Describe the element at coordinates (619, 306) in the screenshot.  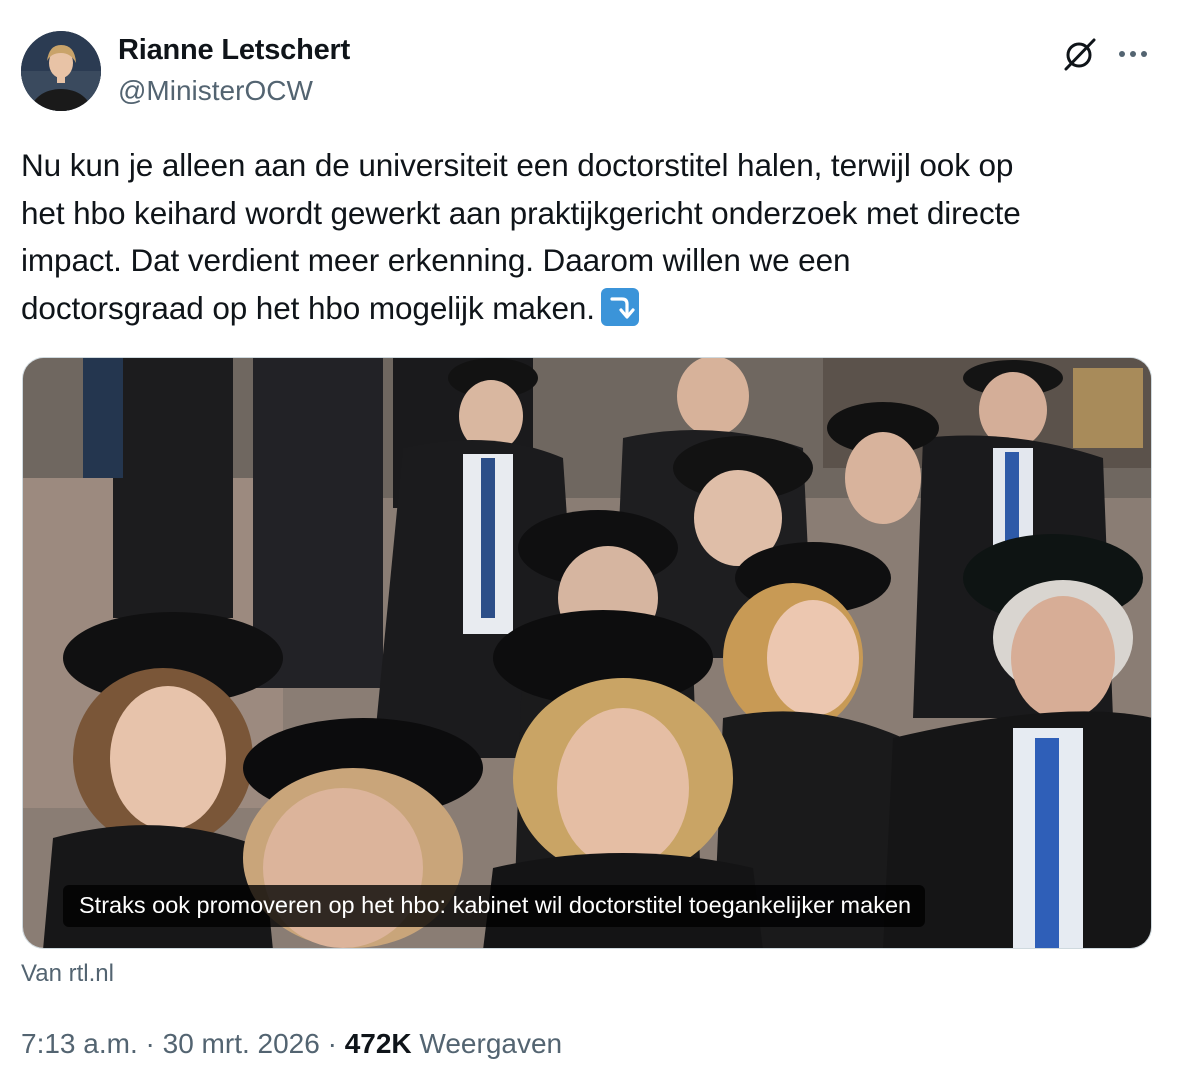
I see `right-arrow-curving-down-icon` at that location.